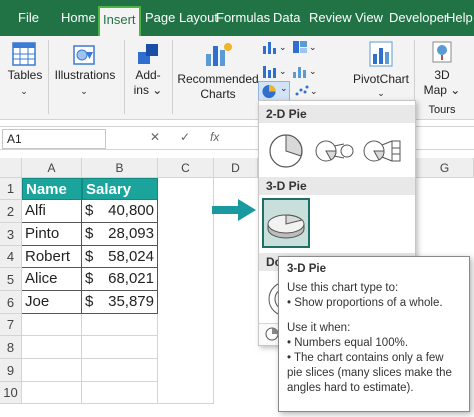 The width and height of the screenshot is (474, 417). Describe the element at coordinates (148, 78) in the screenshot. I see `addins-button: Add- ins ⌄` at that location.